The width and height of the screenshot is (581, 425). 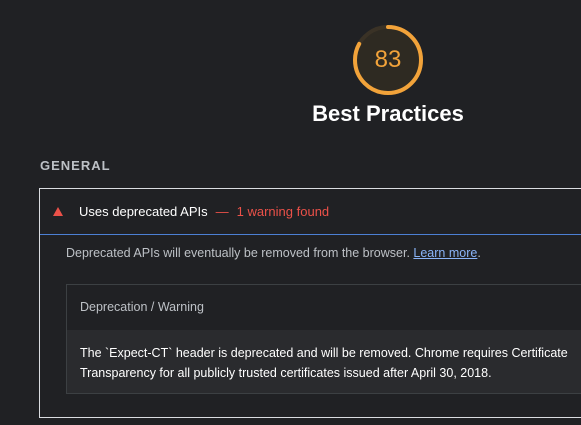 I want to click on audit-header: Uses deprecated APIs — 1 warning found, so click(x=310, y=212).